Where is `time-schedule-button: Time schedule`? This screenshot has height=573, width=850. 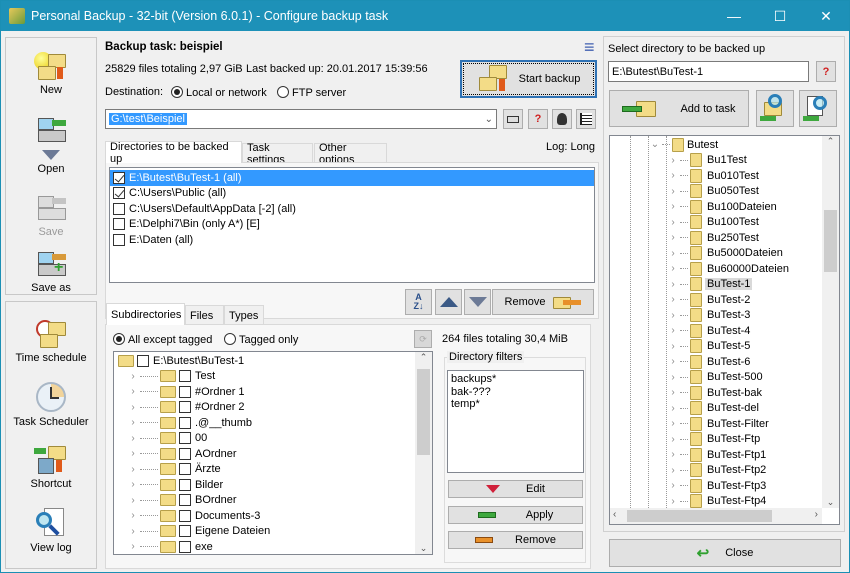
time-schedule-button: Time schedule is located at coordinates (51, 341).